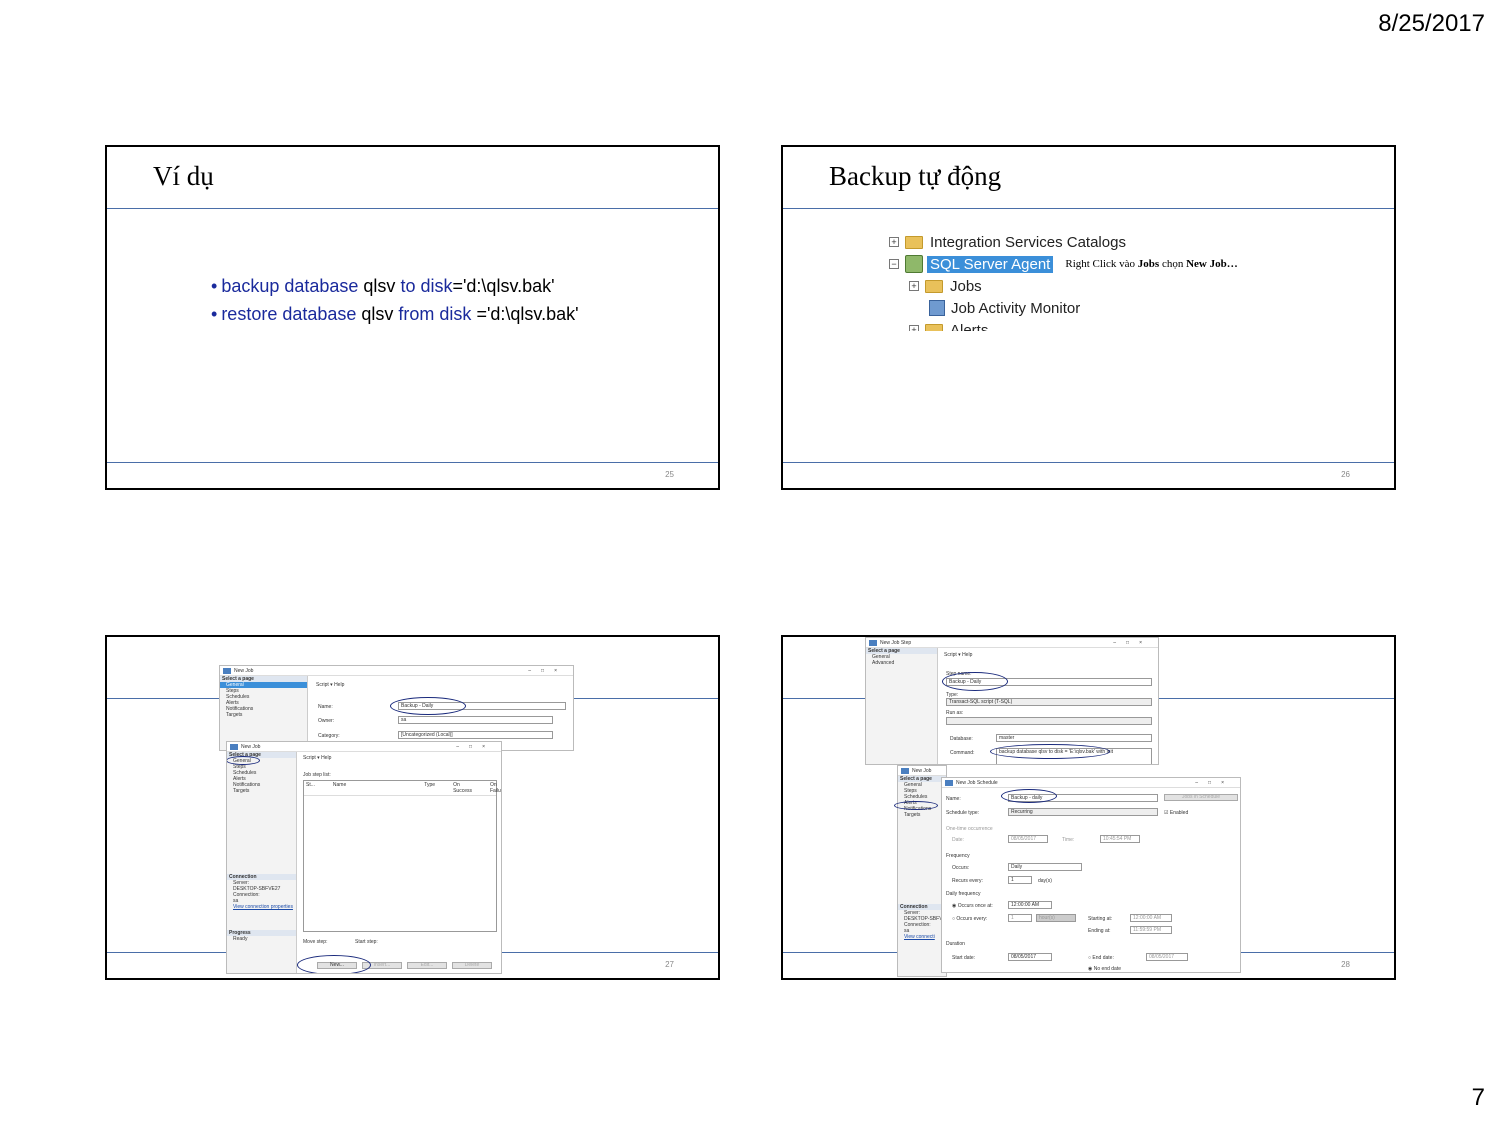 Image resolution: width=1499 pixels, height=1124 pixels. Describe the element at coordinates (472, 965) in the screenshot. I see `delete-step-button: Delete` at that location.